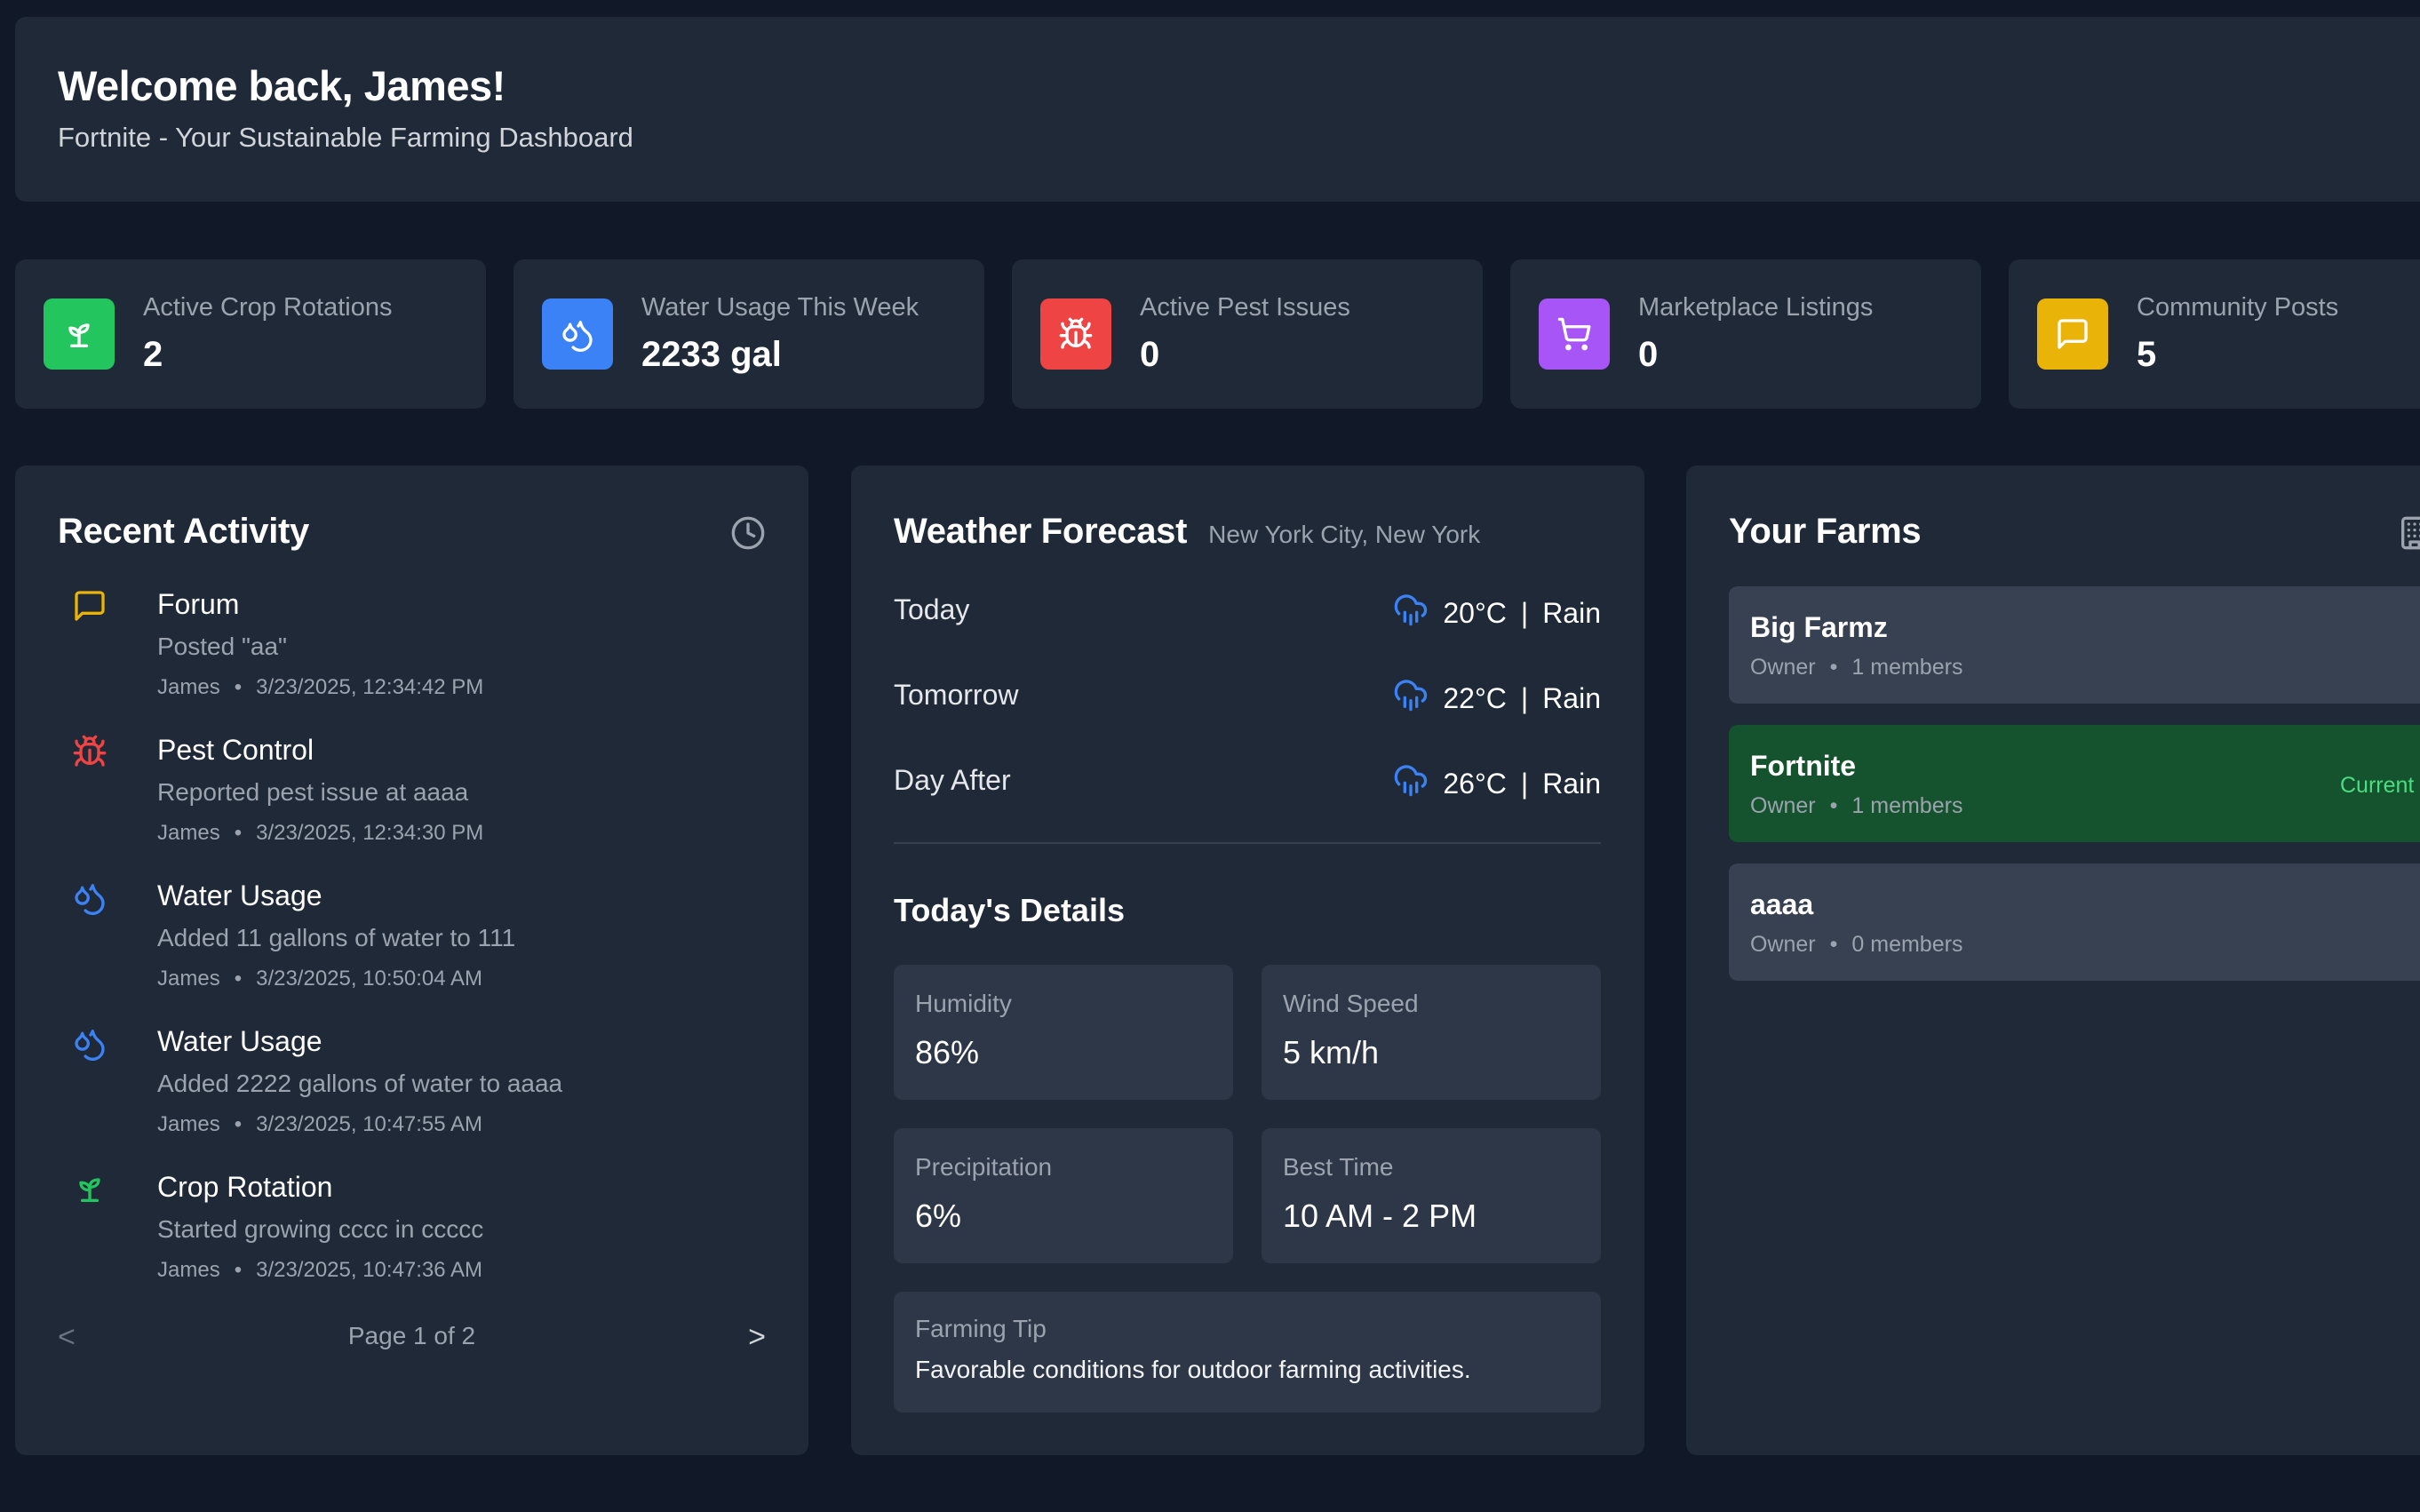 This screenshot has height=1512, width=2420. What do you see at coordinates (2072, 334) in the screenshot?
I see `message-square-icon` at bounding box center [2072, 334].